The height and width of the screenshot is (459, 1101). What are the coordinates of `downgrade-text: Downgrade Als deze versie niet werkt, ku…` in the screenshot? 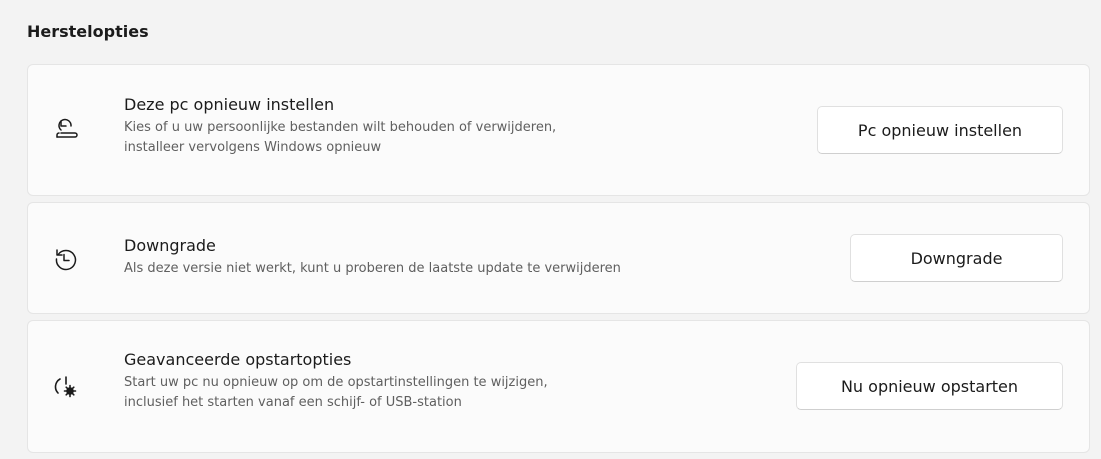 It's located at (372, 257).